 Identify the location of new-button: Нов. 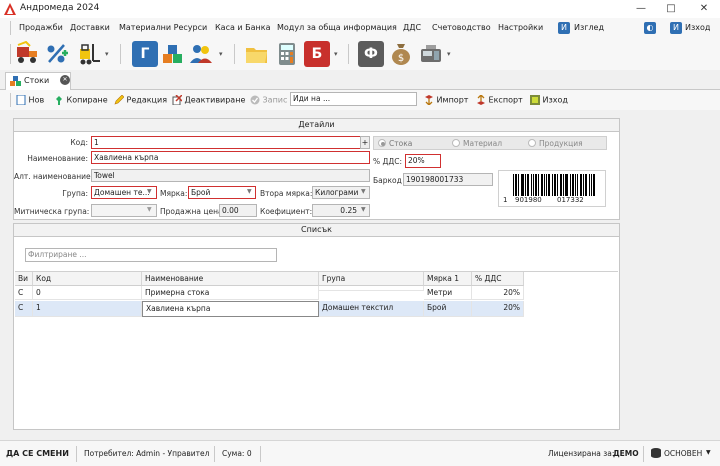
(30, 100).